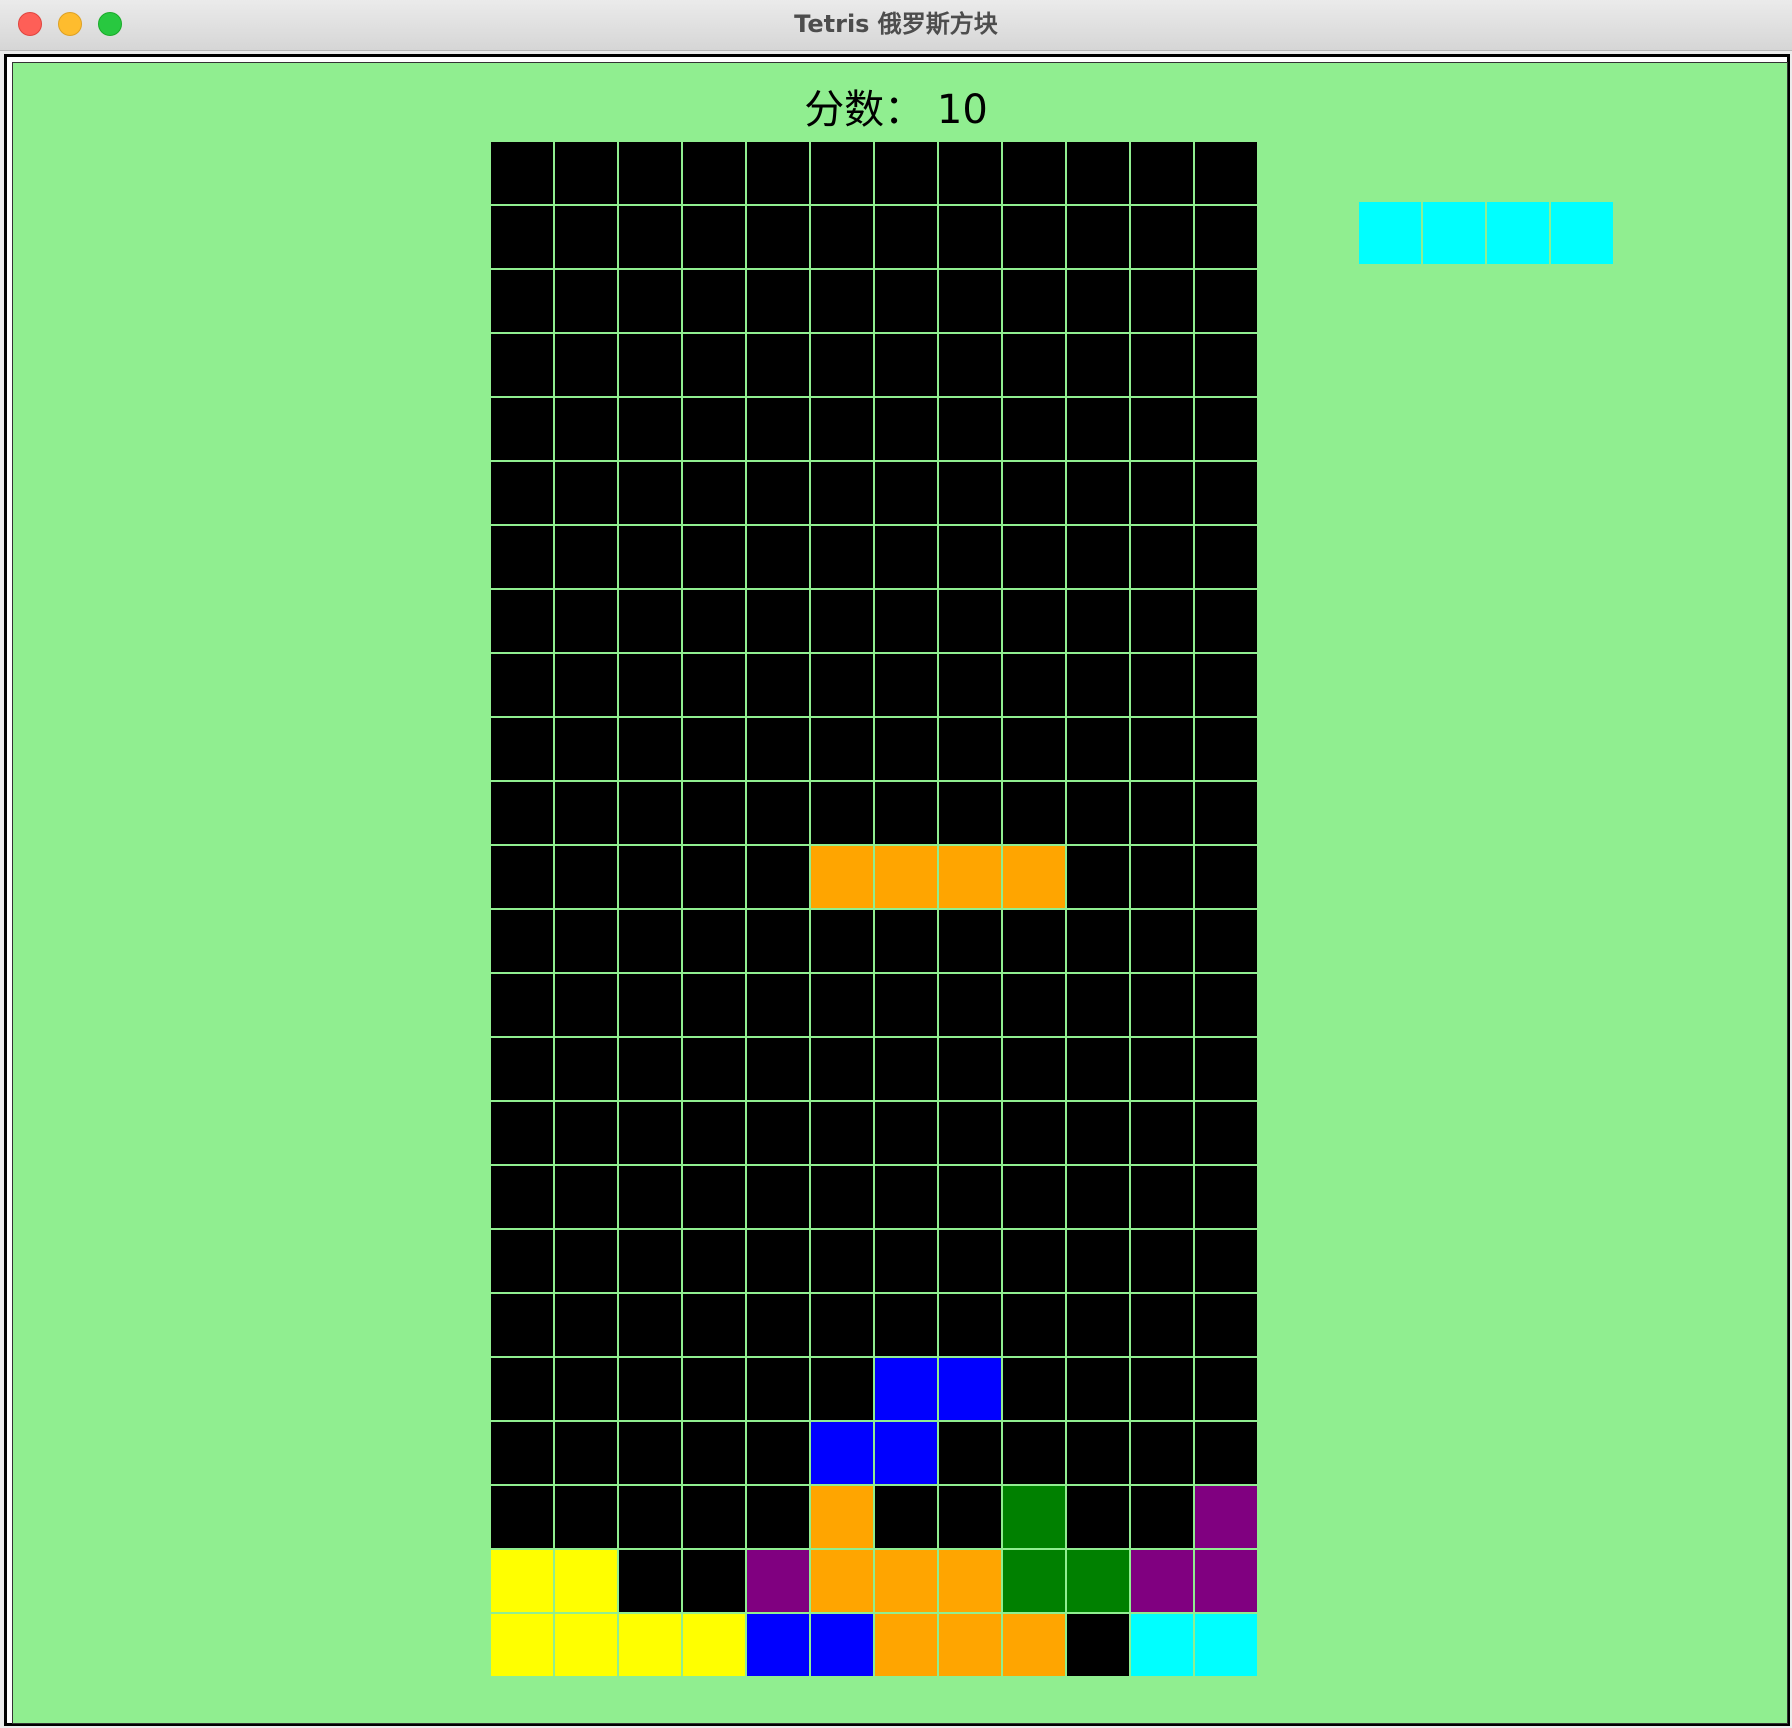 The image size is (1792, 1728). What do you see at coordinates (896, 25) in the screenshot?
I see `title-bar: Tetris 俄罗斯方块` at bounding box center [896, 25].